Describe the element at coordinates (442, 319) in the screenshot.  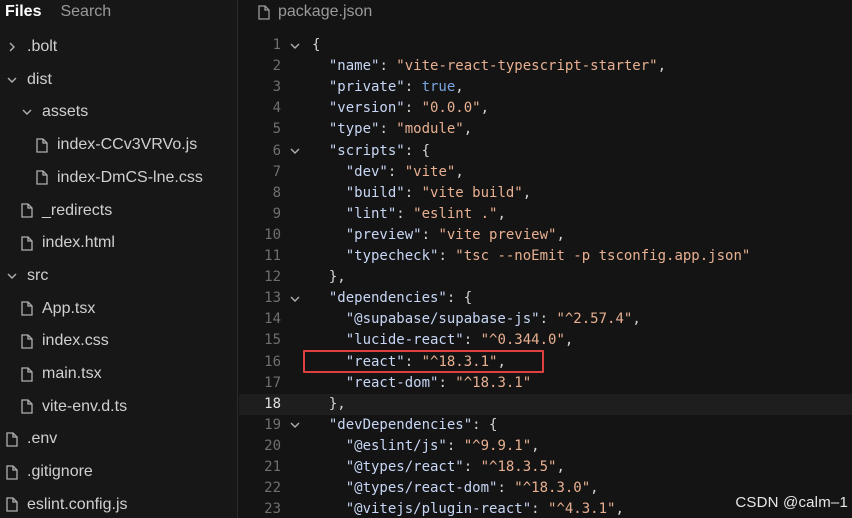
I see `code-token: "@supabase/supabase-js"` at that location.